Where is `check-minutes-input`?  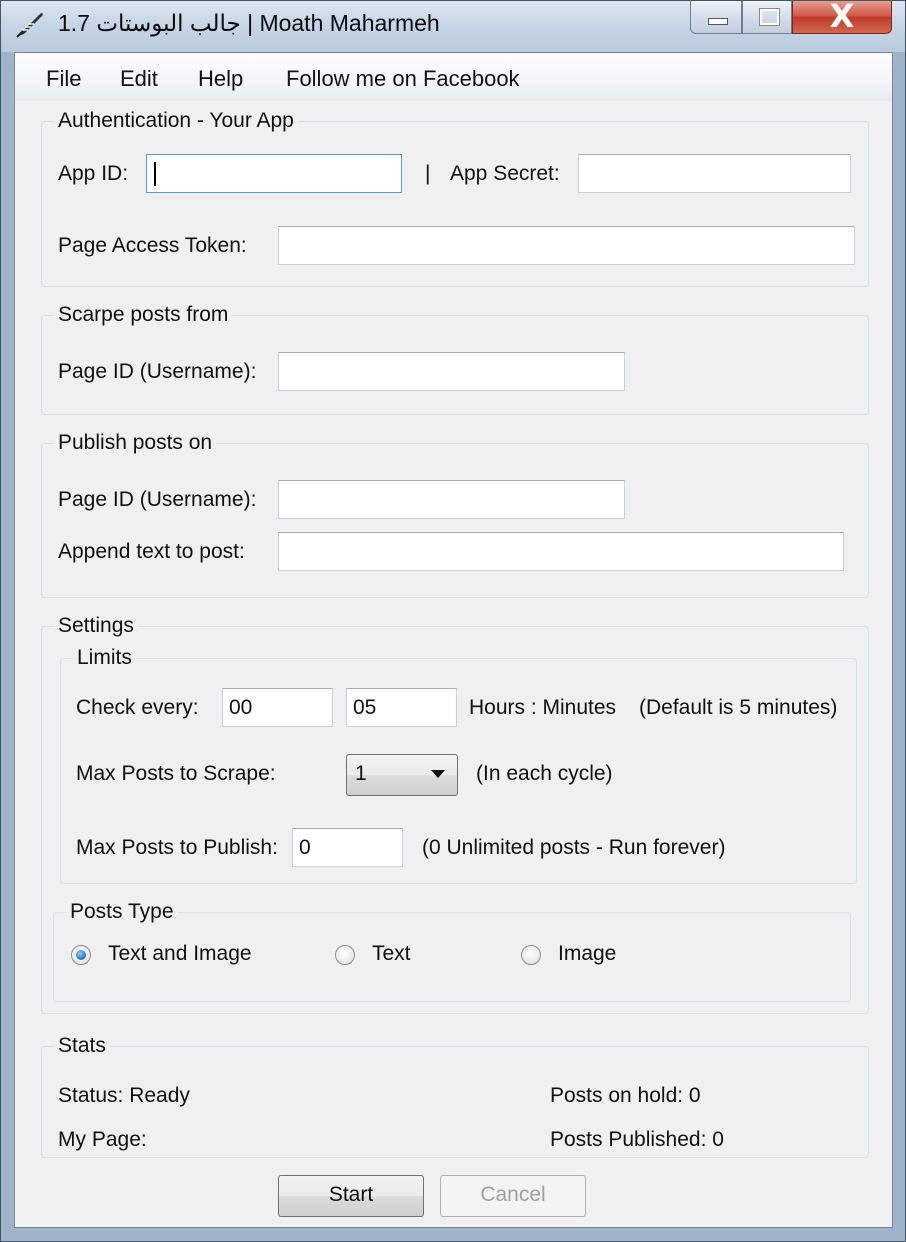 check-minutes-input is located at coordinates (401, 707).